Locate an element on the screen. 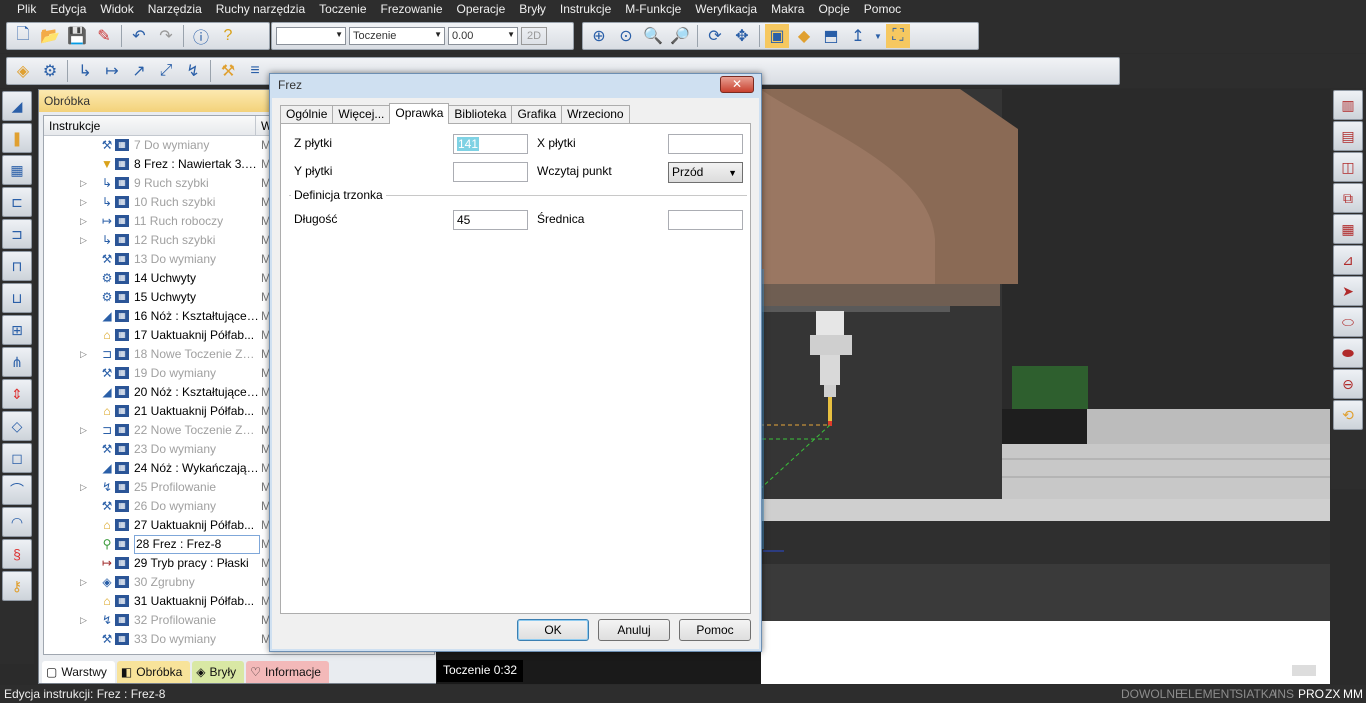 This screenshot has height=703, width=1366. status-indicator: SIATKA is located at coordinates (1256, 694).